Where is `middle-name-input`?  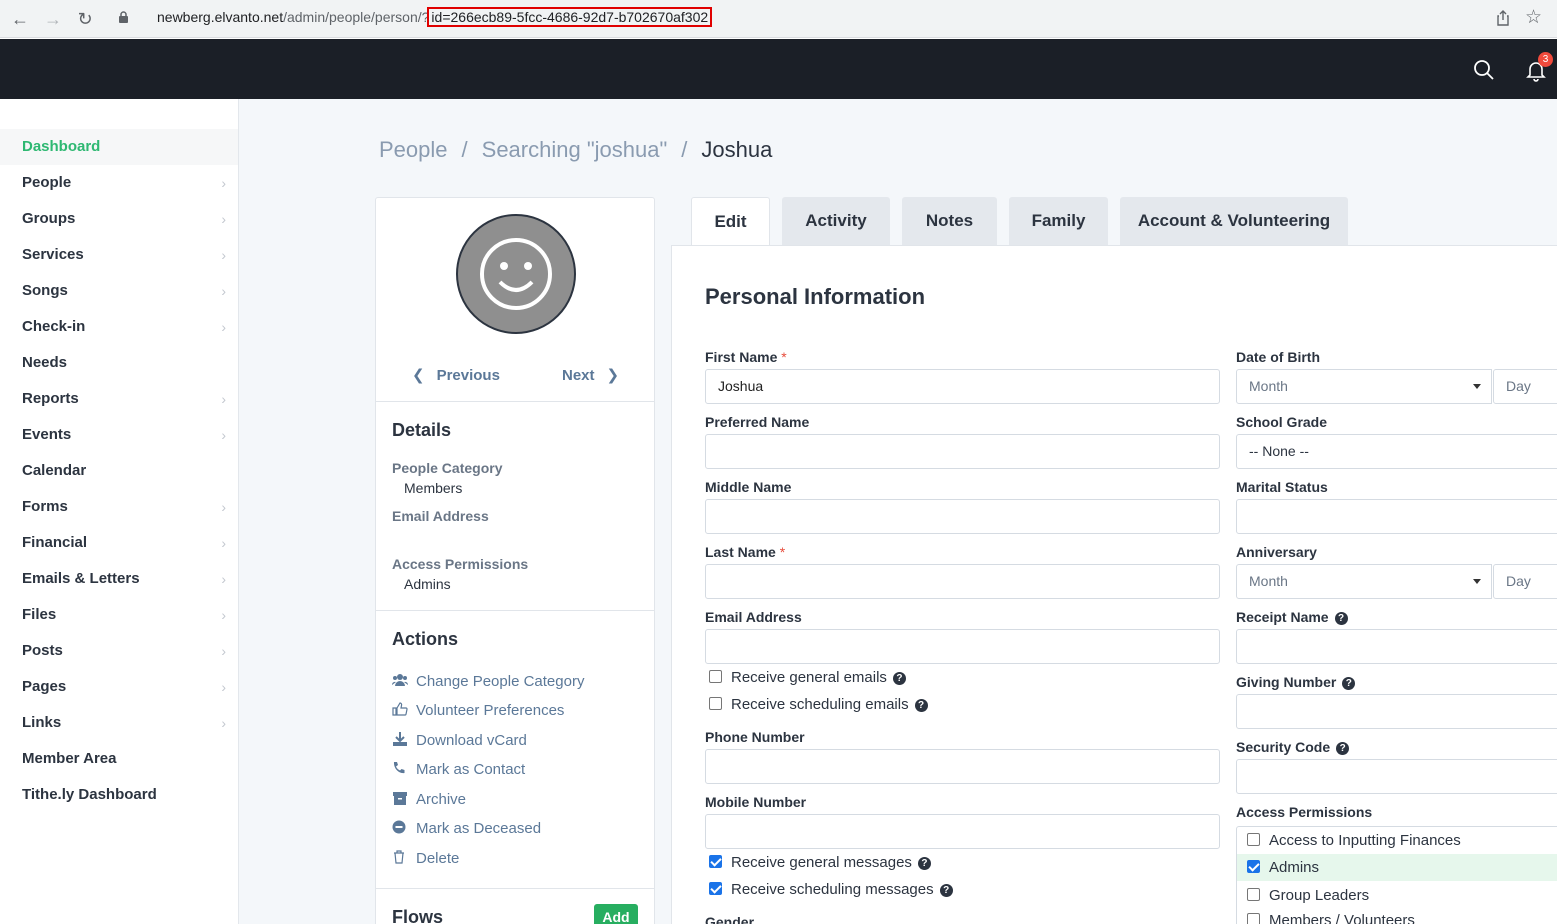 middle-name-input is located at coordinates (962, 516).